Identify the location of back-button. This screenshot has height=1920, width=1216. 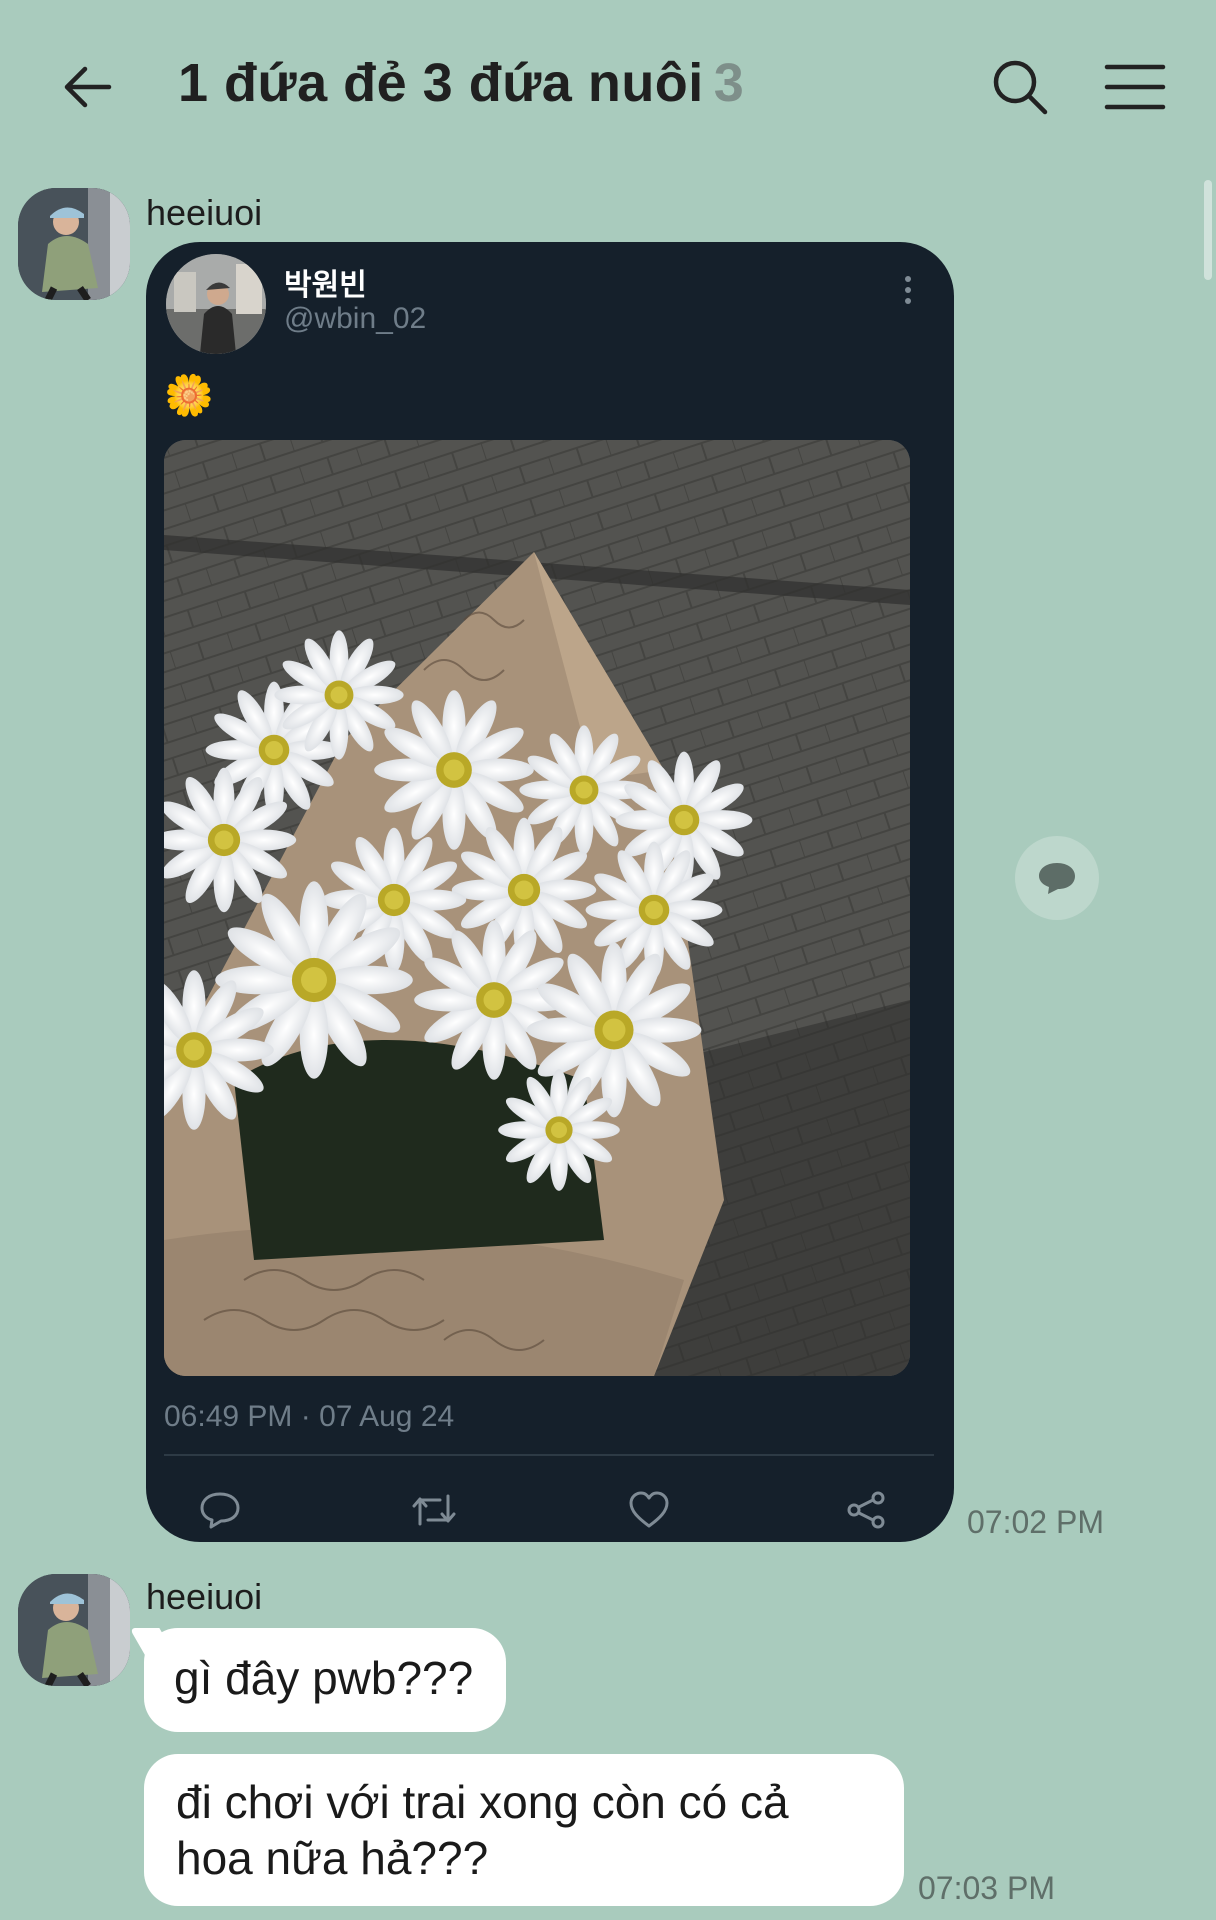
(87, 87).